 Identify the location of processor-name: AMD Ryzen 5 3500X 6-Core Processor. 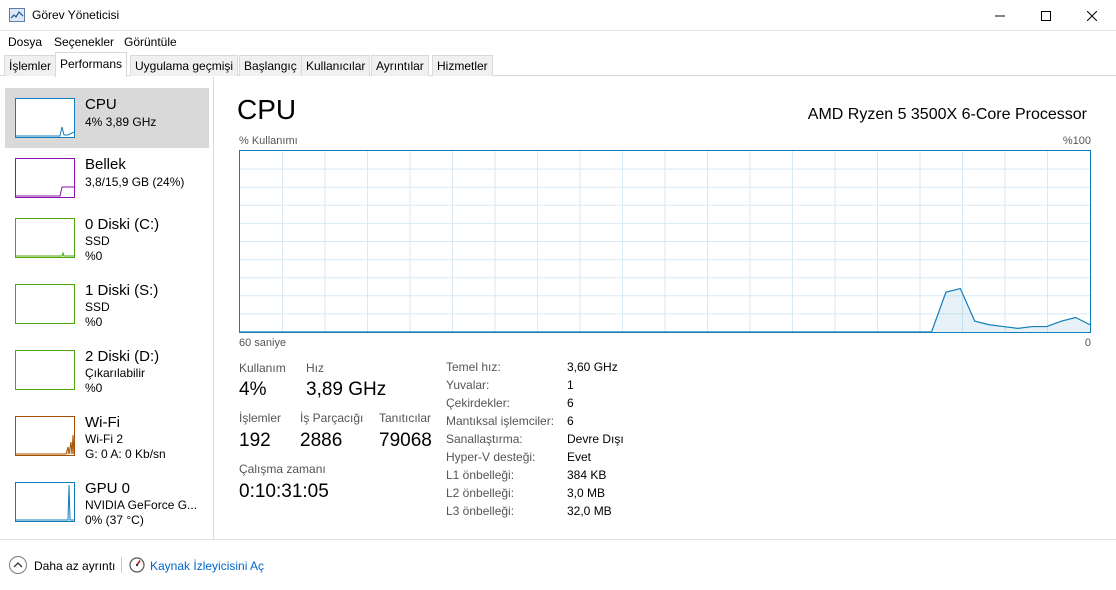
(947, 114).